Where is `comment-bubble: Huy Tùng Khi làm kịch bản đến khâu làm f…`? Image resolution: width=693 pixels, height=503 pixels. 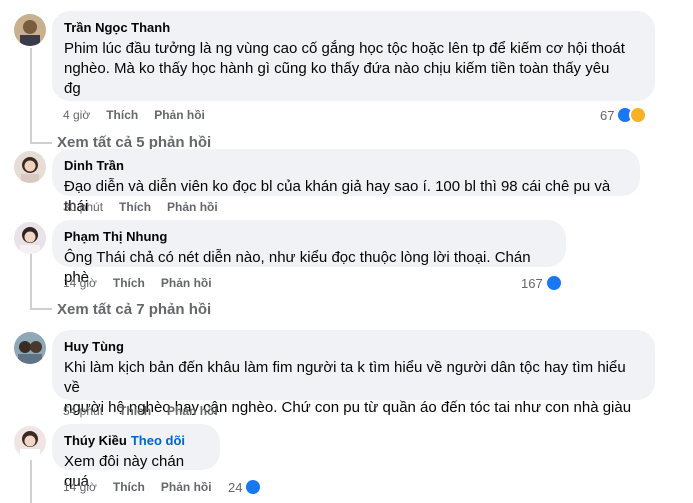
comment-bubble: Huy Tùng Khi làm kịch bản đến khâu làm f… is located at coordinates (353, 373).